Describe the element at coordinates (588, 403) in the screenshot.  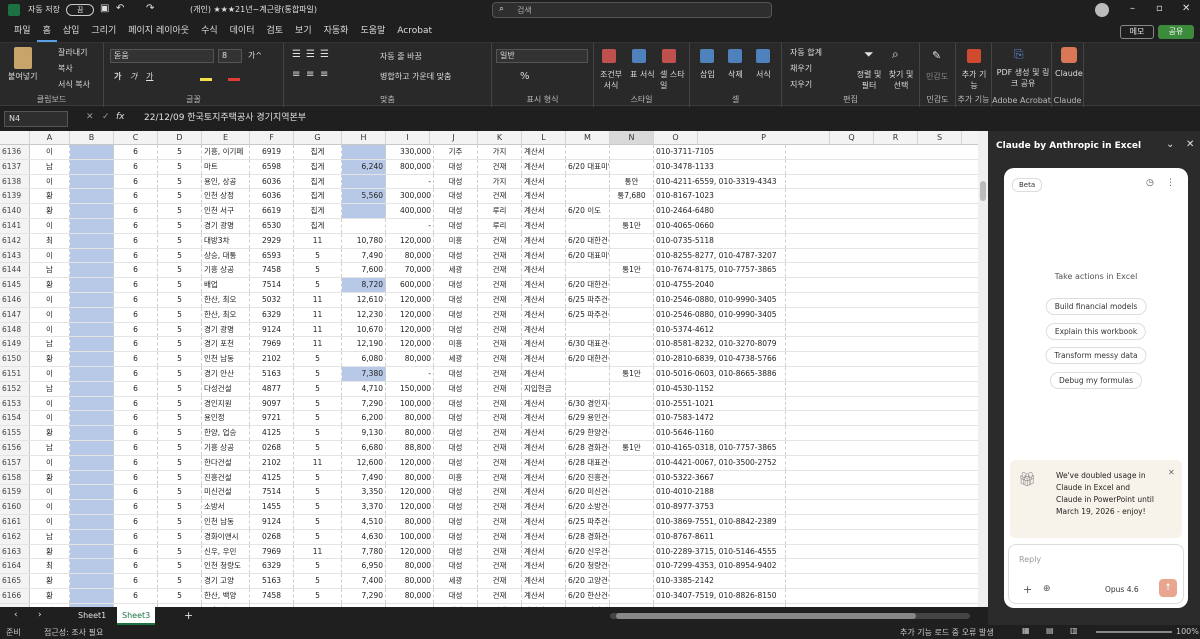
I see `cell: 6/30 경인지원` at that location.